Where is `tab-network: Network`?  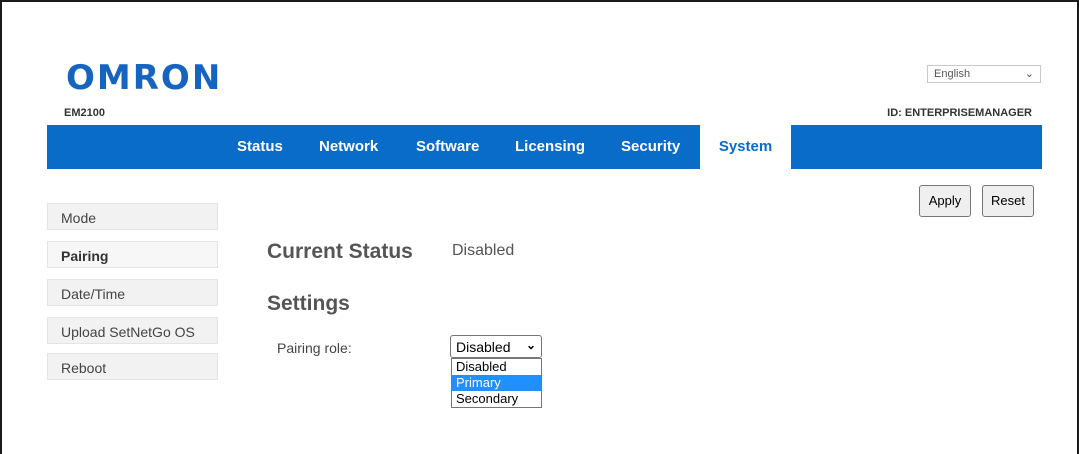 tab-network: Network is located at coordinates (348, 147).